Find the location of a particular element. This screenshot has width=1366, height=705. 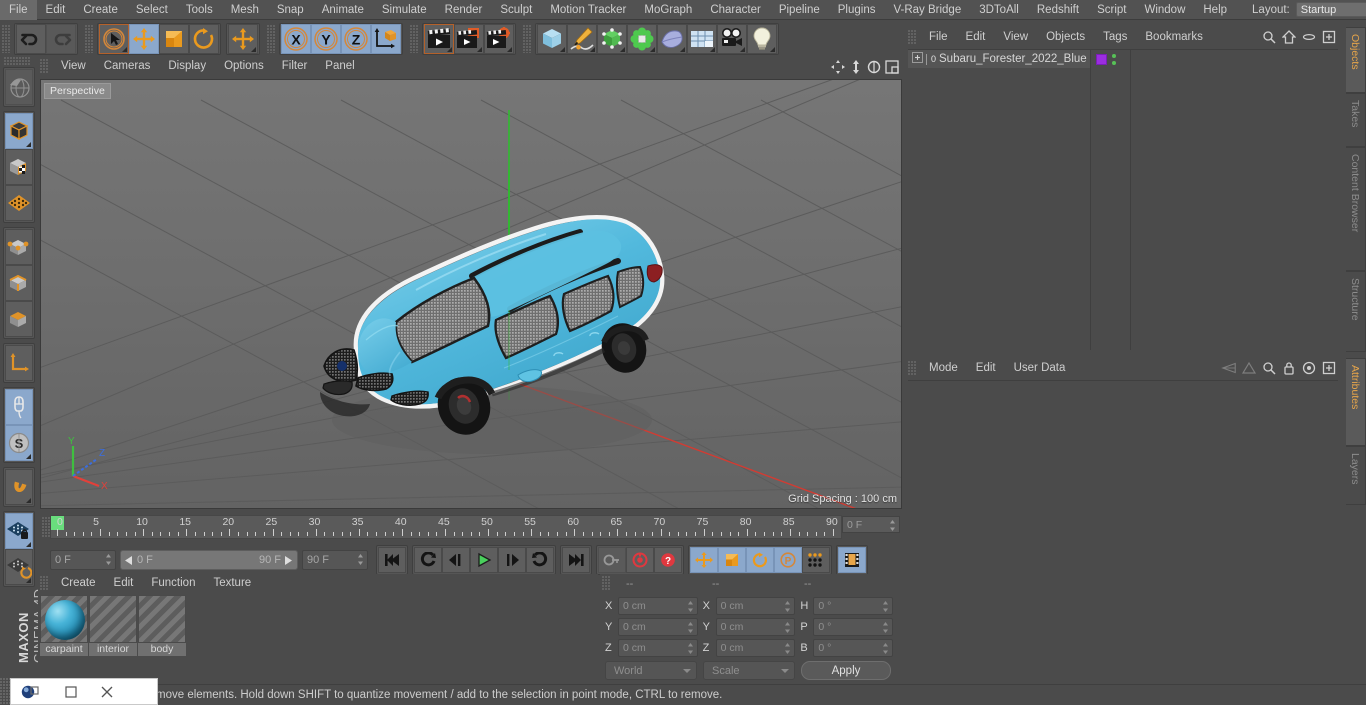

x-axis-icon: X is located at coordinates (296, 38).